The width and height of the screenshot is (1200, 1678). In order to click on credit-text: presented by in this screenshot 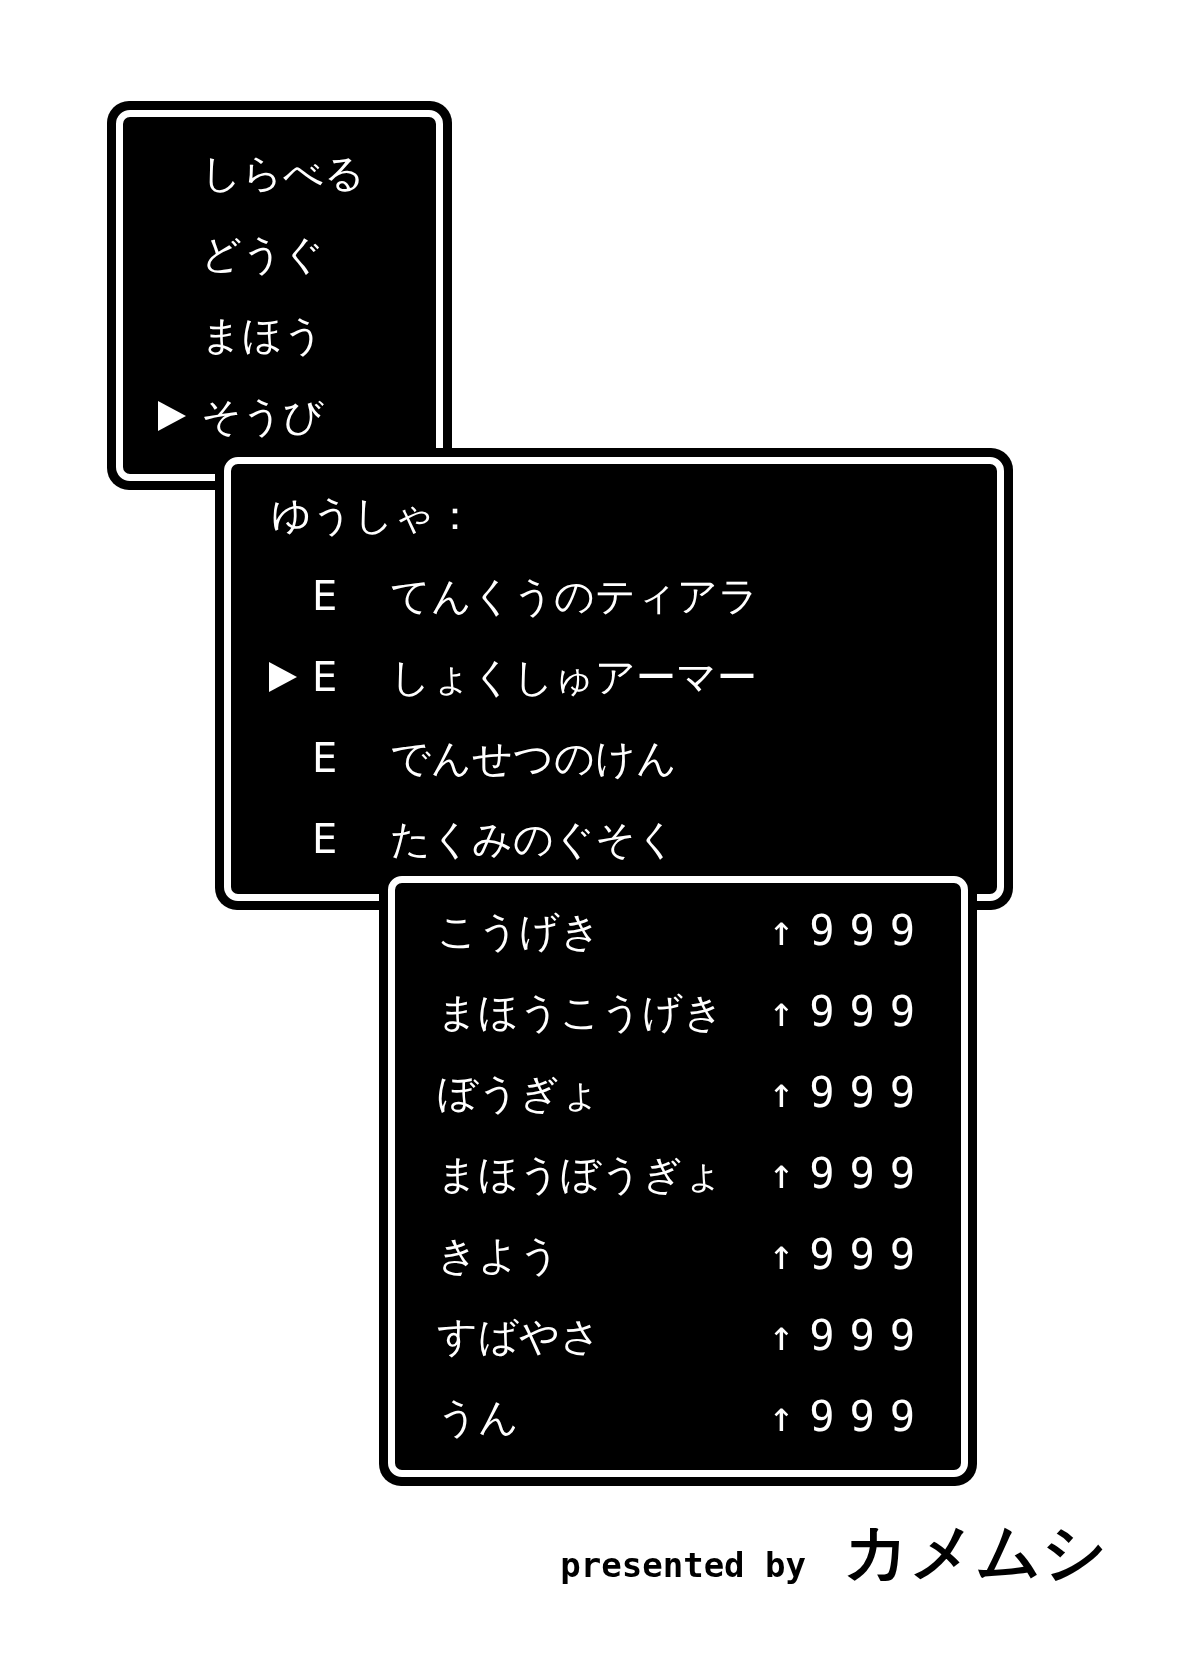, I will do `click(683, 1565)`.